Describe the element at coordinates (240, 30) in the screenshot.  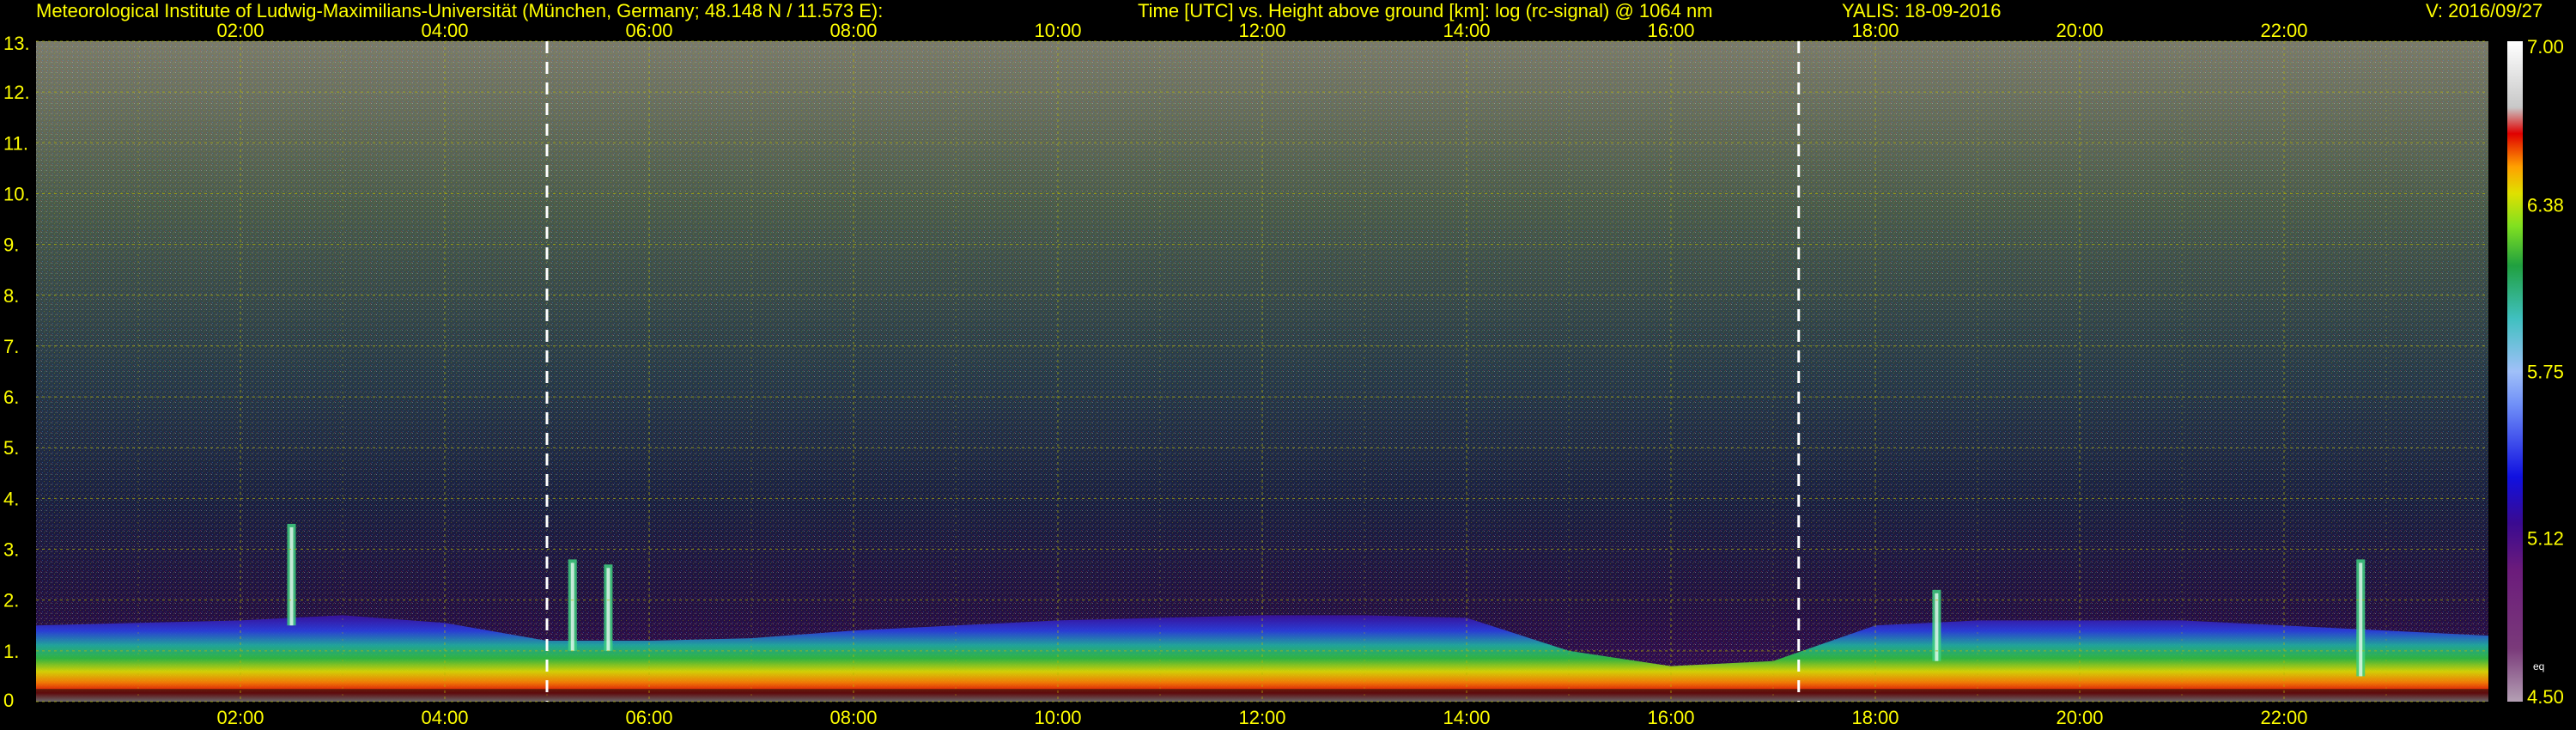
I see `x-tick-label-top: 02:00` at that location.